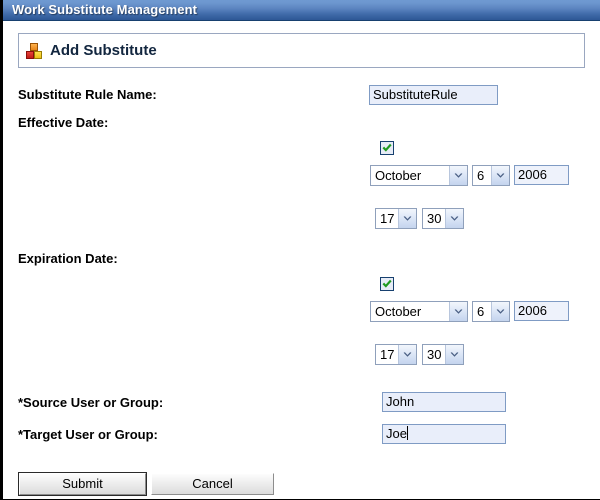 Image resolution: width=600 pixels, height=500 pixels. I want to click on target-user-input: Joe, so click(444, 434).